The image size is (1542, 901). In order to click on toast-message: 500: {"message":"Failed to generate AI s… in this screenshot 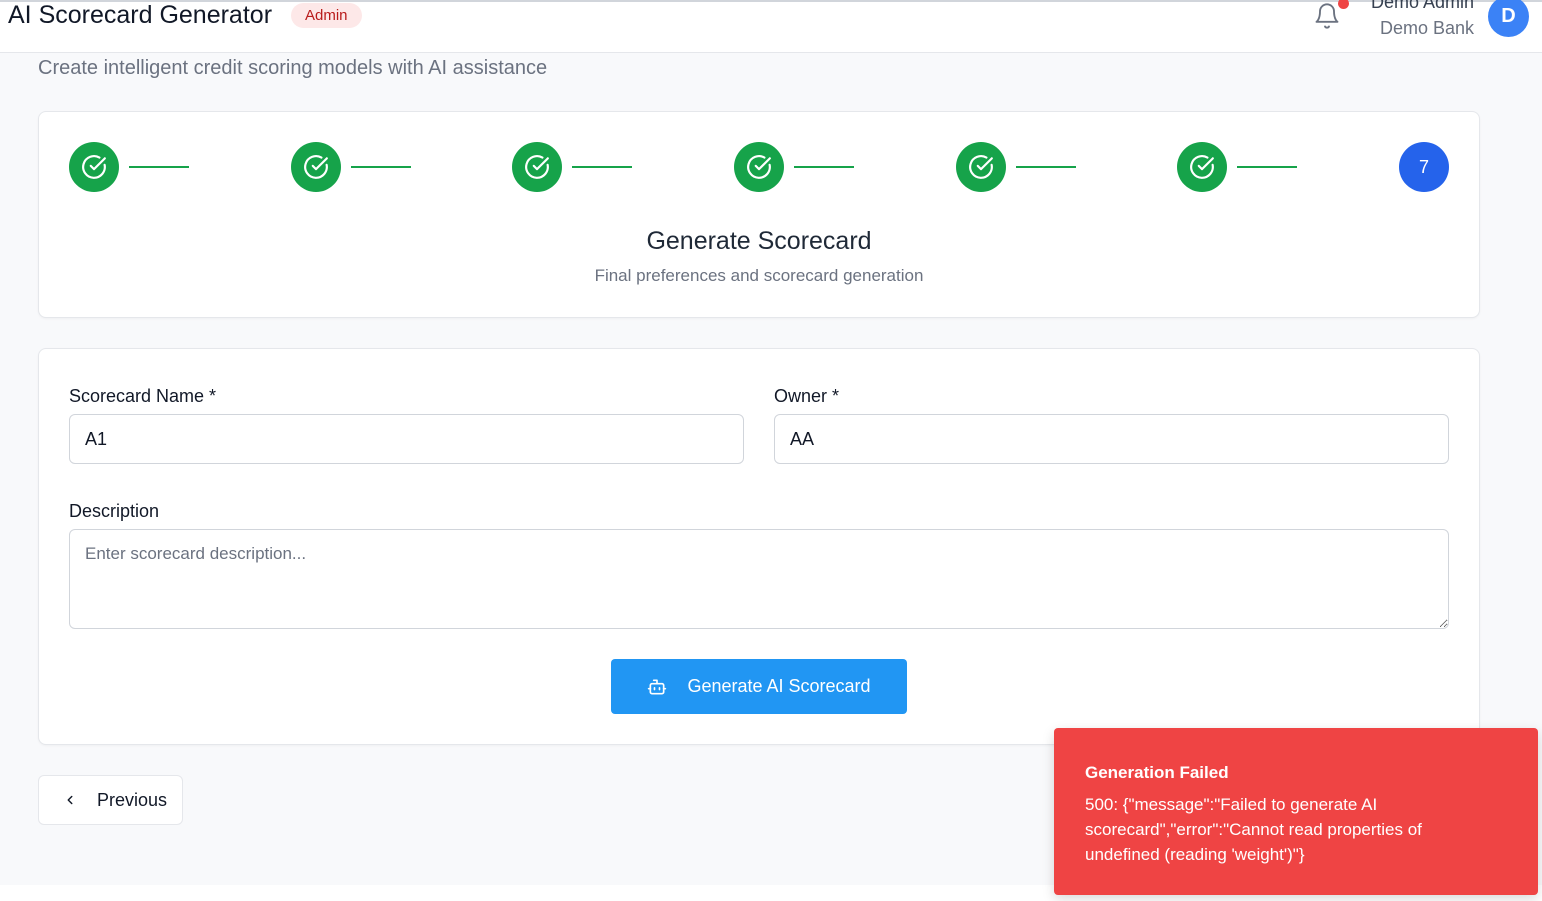, I will do `click(1253, 829)`.